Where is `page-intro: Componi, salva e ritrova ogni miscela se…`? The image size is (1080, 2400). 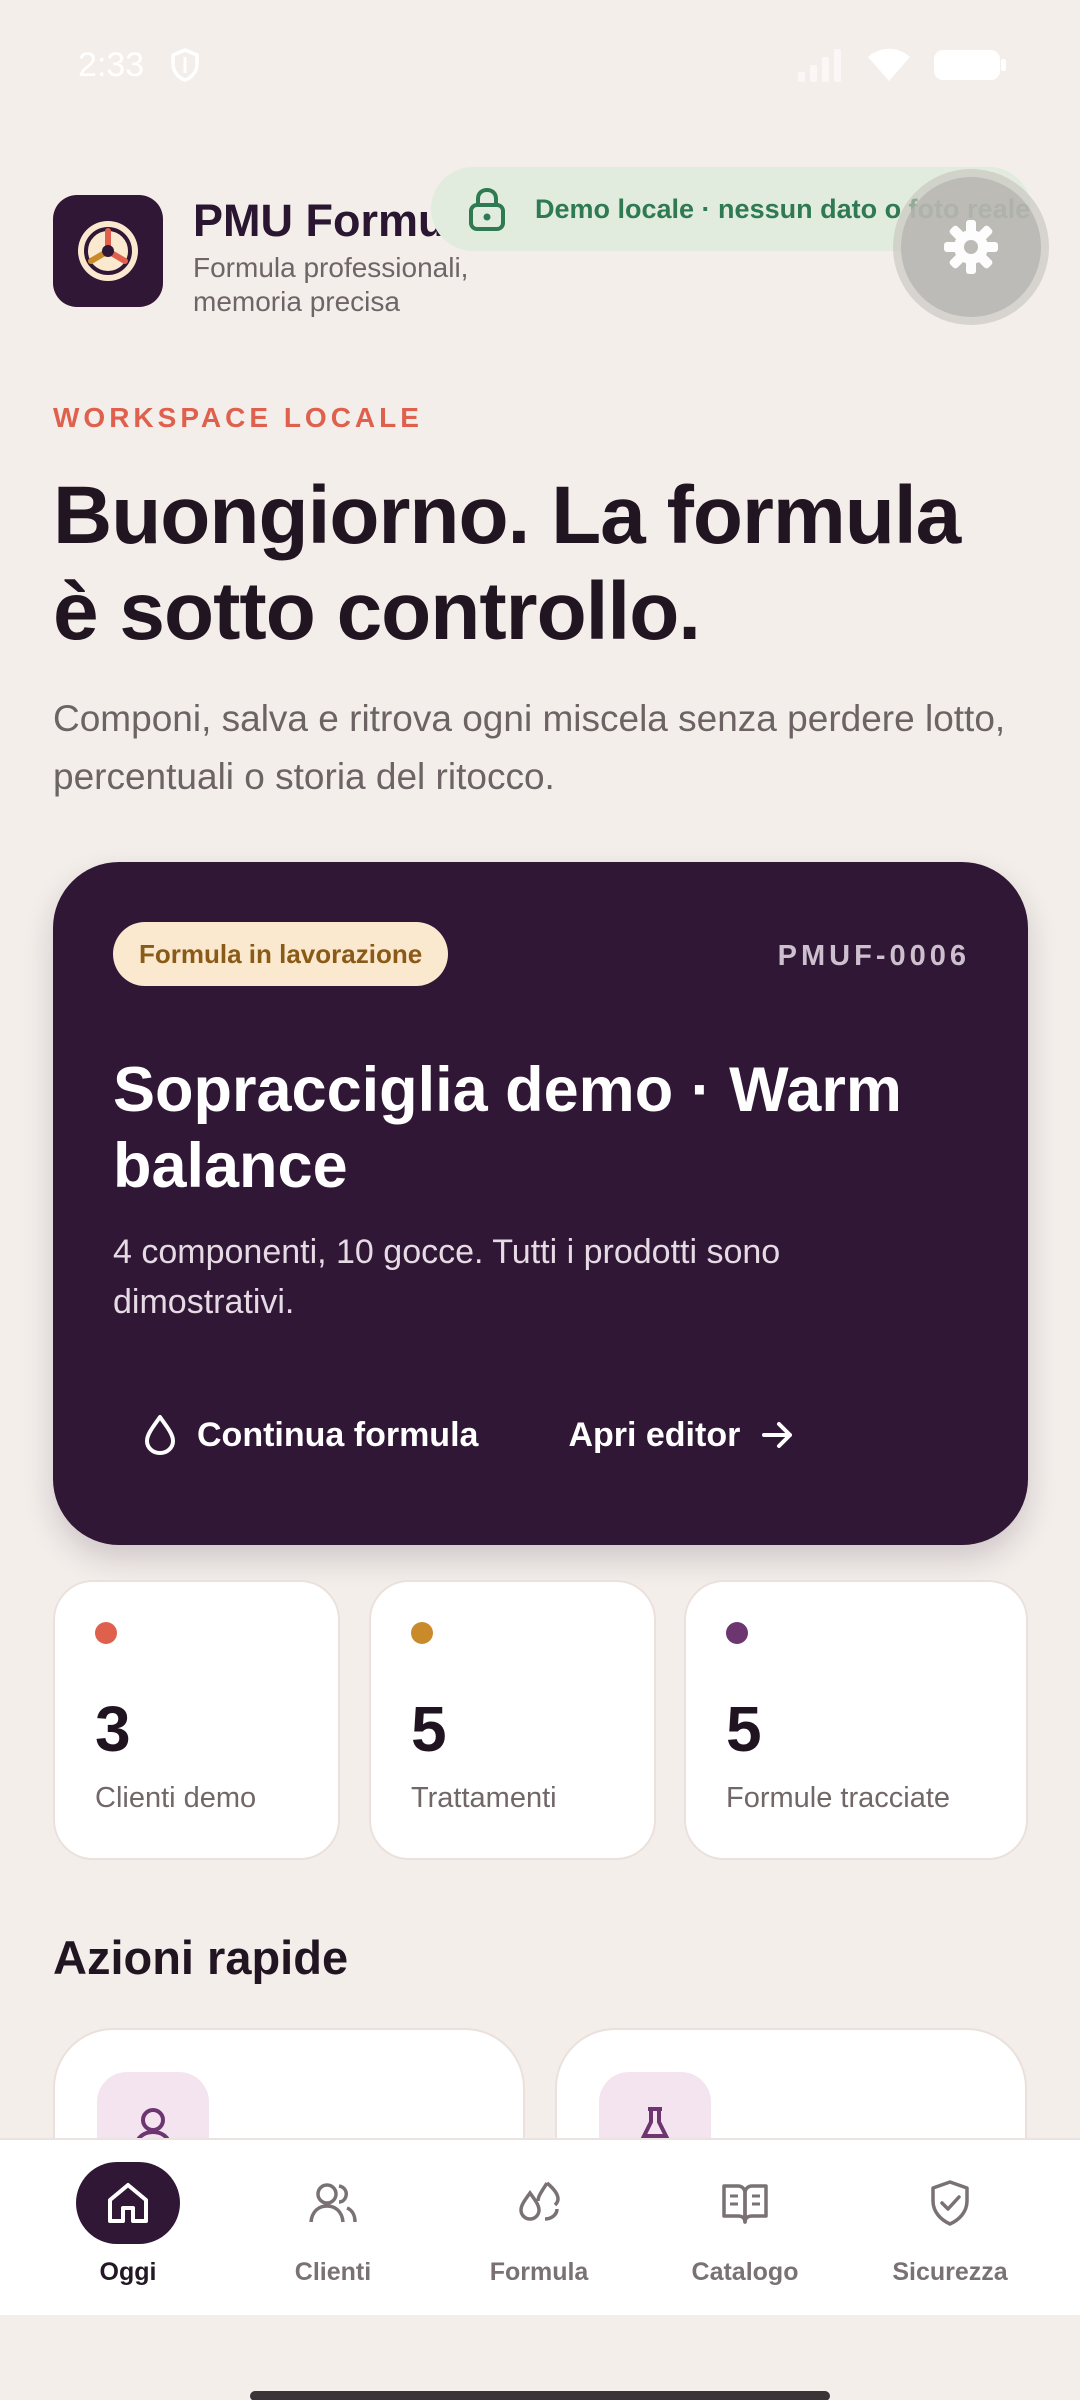
page-intro: Componi, salva e ritrova ogni miscela se… is located at coordinates (529, 747).